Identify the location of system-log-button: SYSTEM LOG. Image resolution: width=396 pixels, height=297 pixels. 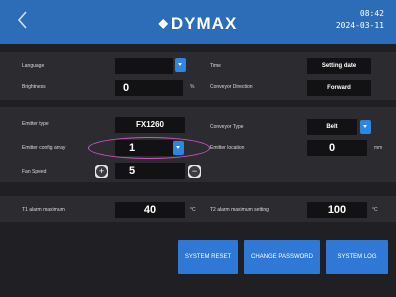
(357, 257).